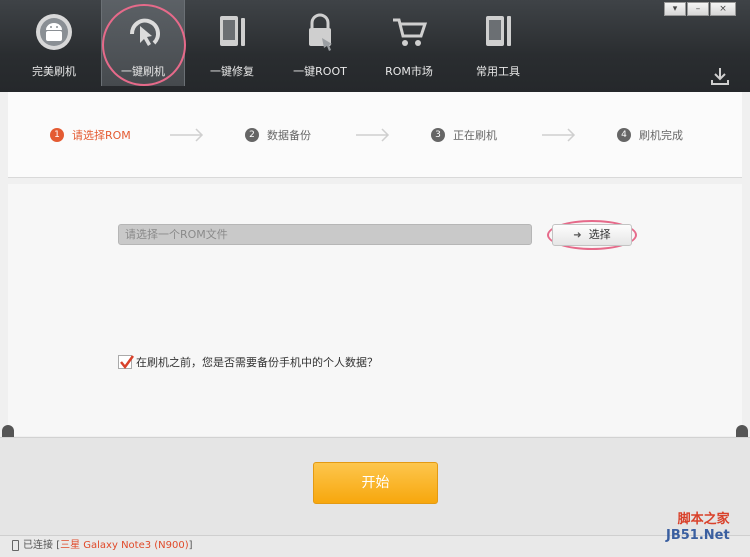 The width and height of the screenshot is (750, 557). I want to click on checkmark-icon, so click(127, 362).